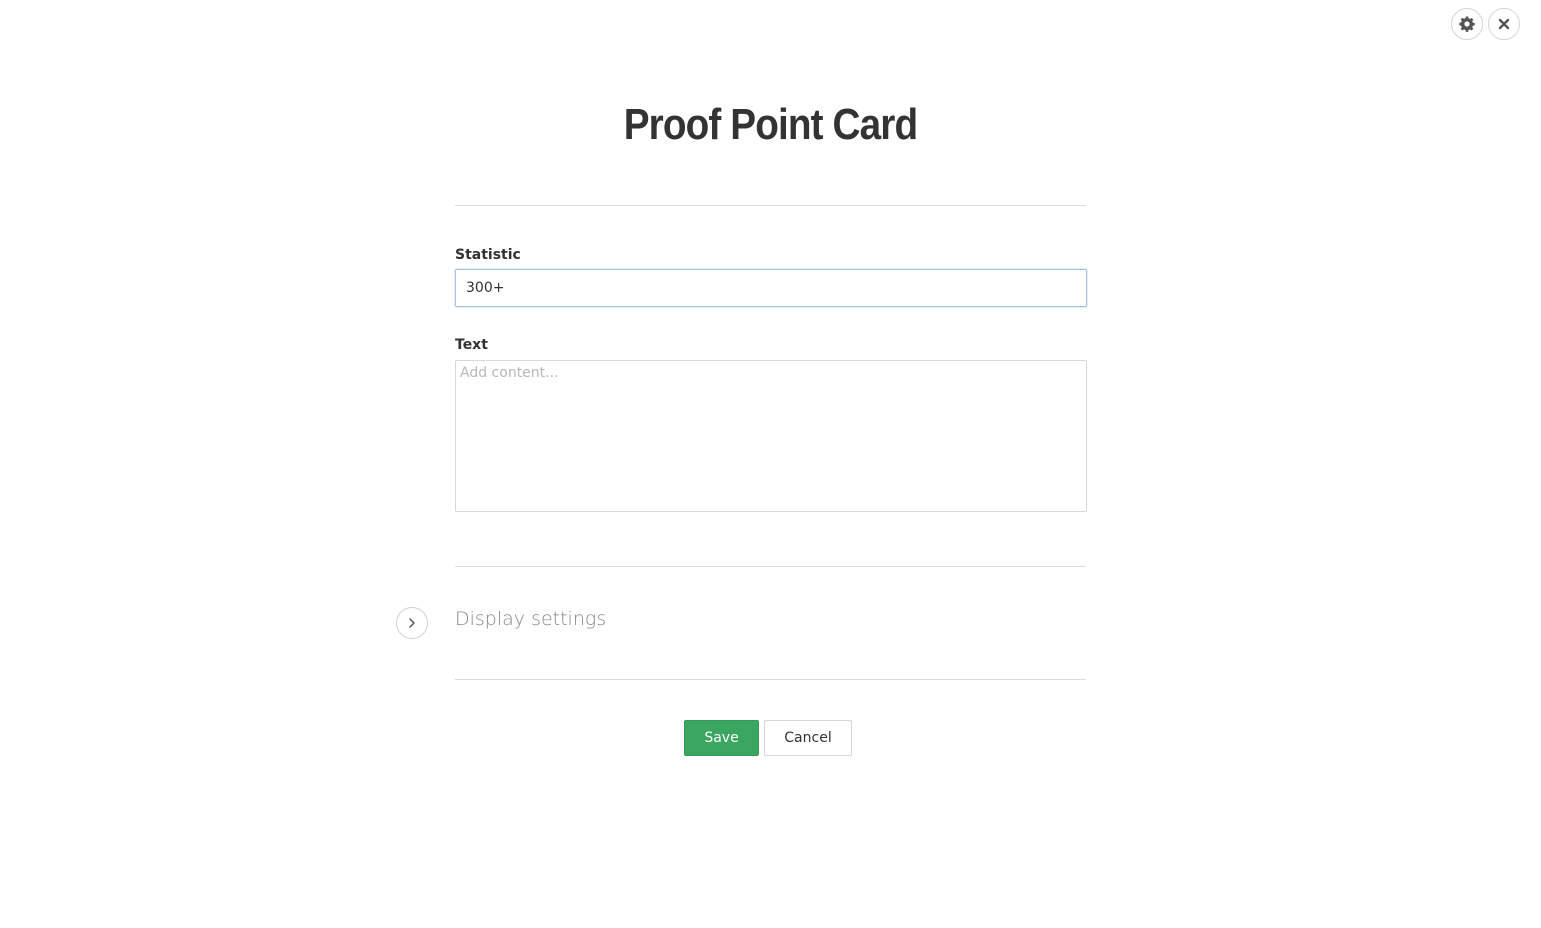 This screenshot has width=1541, height=928. Describe the element at coordinates (721, 738) in the screenshot. I see `save-button: Save` at that location.